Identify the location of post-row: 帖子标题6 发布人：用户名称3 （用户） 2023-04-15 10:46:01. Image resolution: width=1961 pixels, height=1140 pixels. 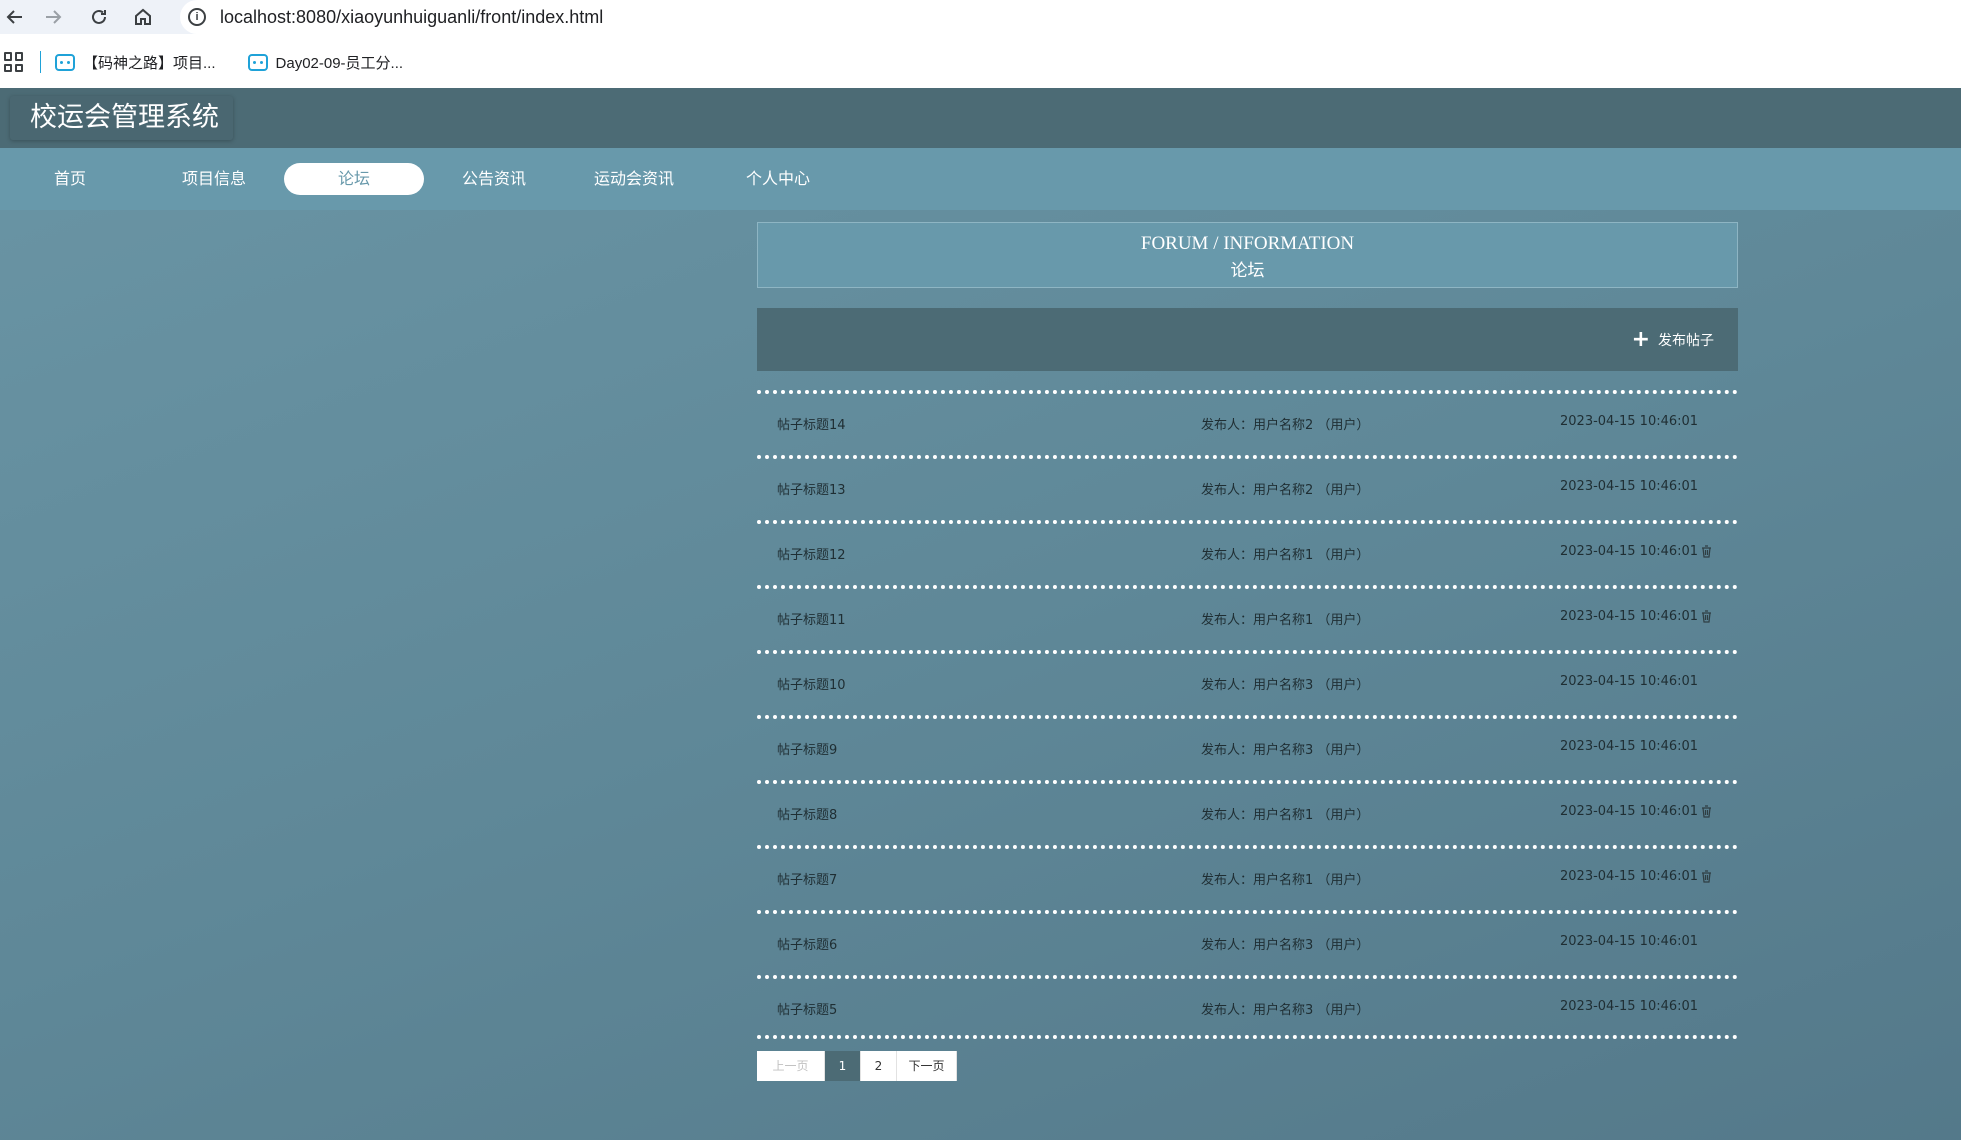
(1247, 942).